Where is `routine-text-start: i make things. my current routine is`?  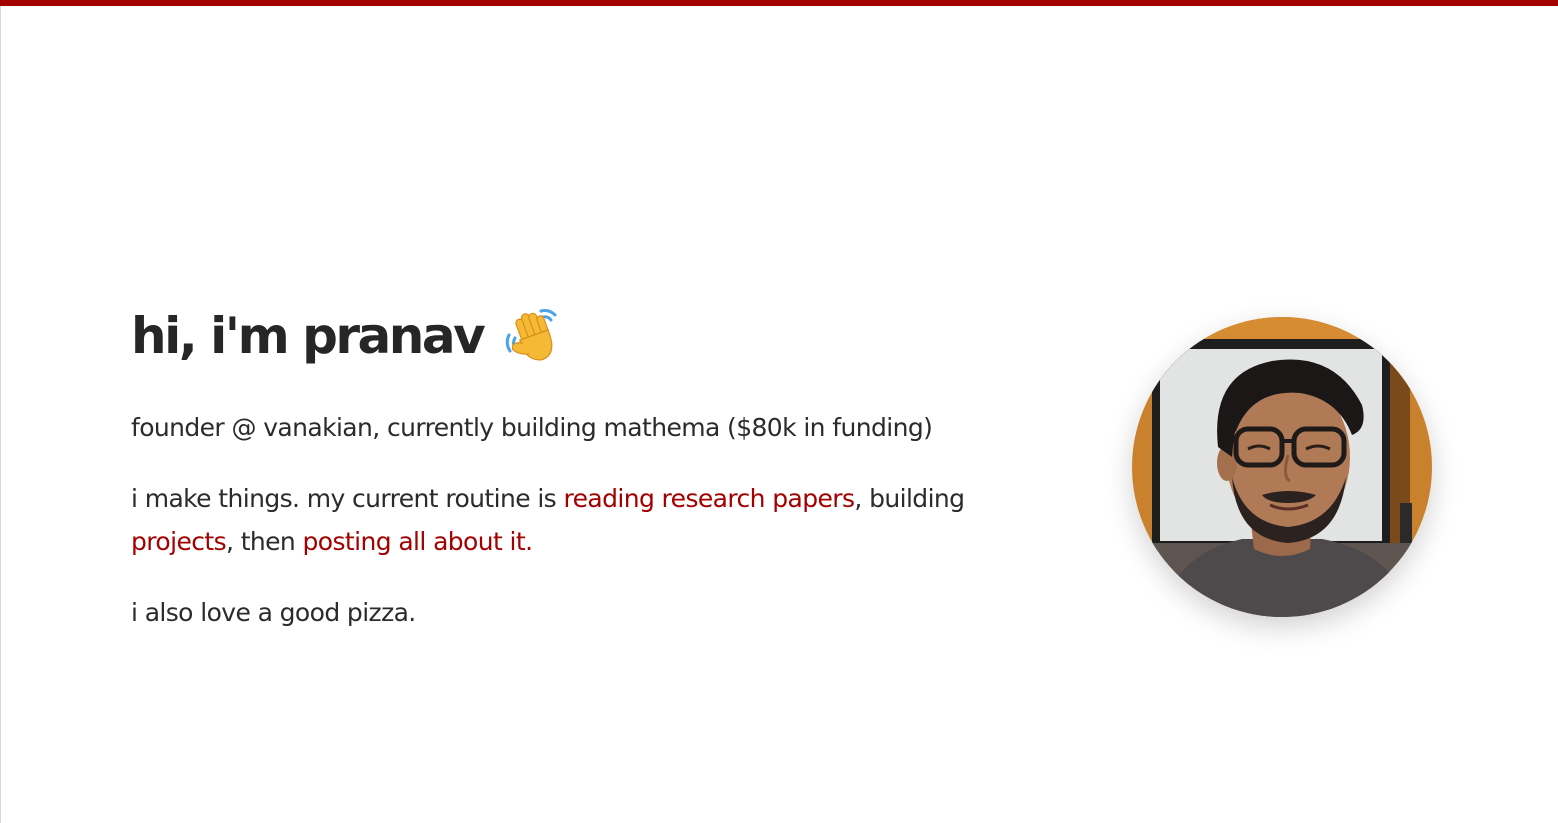
routine-text-start: i make things. my current routine is is located at coordinates (347, 498).